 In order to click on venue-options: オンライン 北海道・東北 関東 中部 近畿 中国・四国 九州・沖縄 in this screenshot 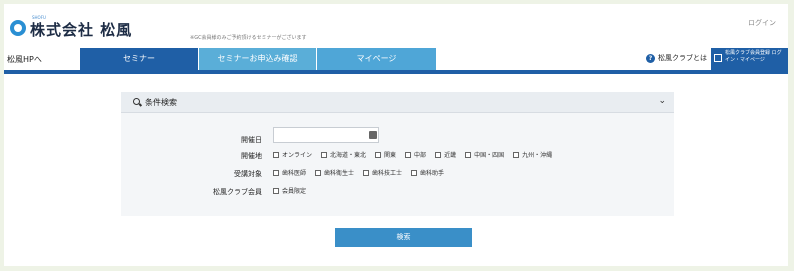, I will do `click(412, 154)`.